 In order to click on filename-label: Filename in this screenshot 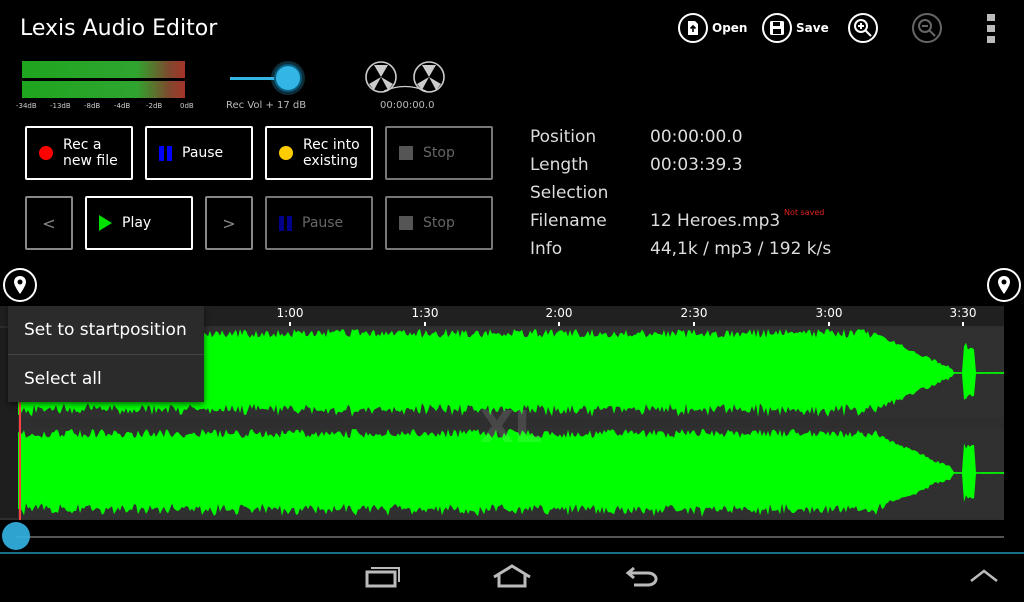, I will do `click(568, 221)`.